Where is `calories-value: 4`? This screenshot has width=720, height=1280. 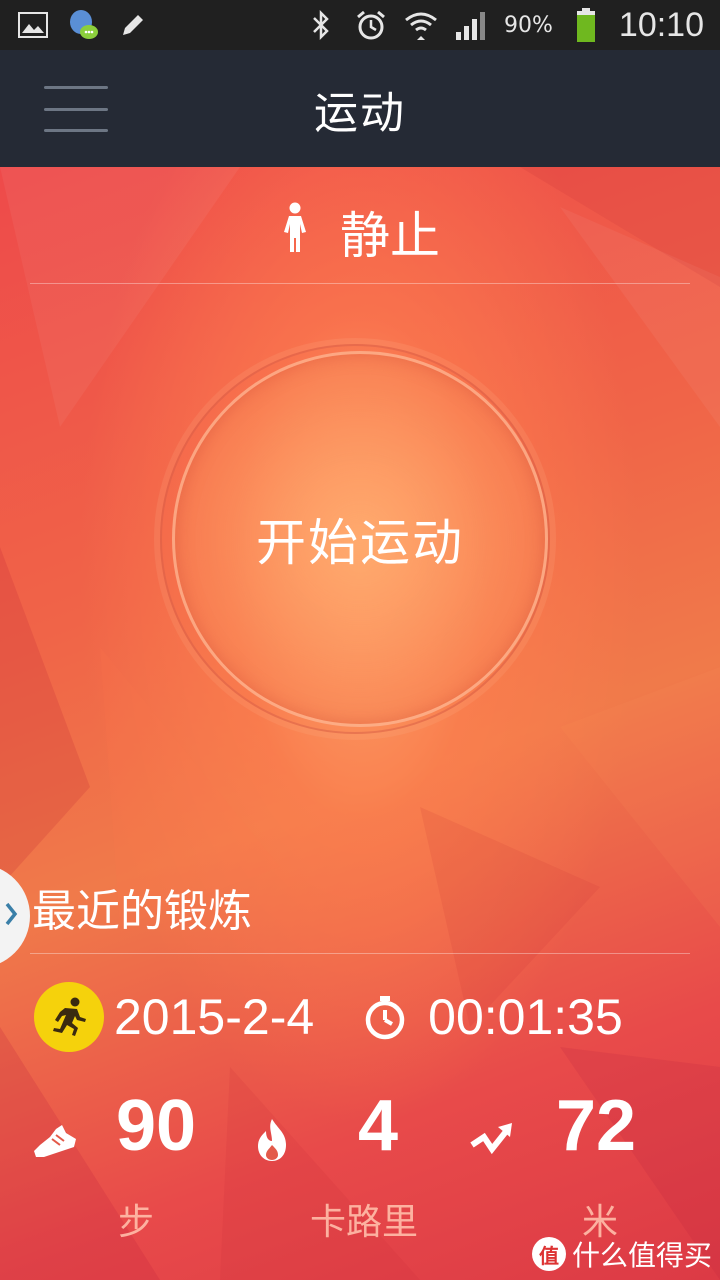
calories-value: 4 is located at coordinates (378, 1126).